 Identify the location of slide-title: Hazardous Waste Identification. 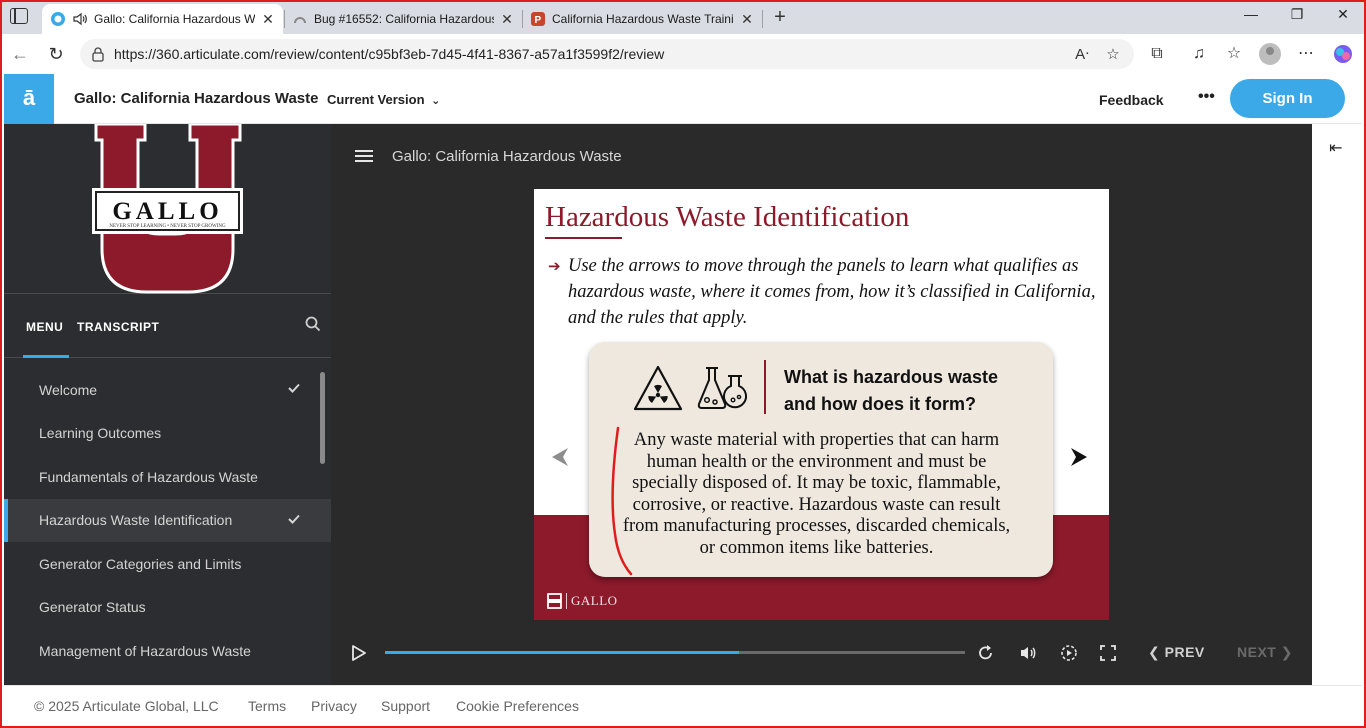
(727, 217).